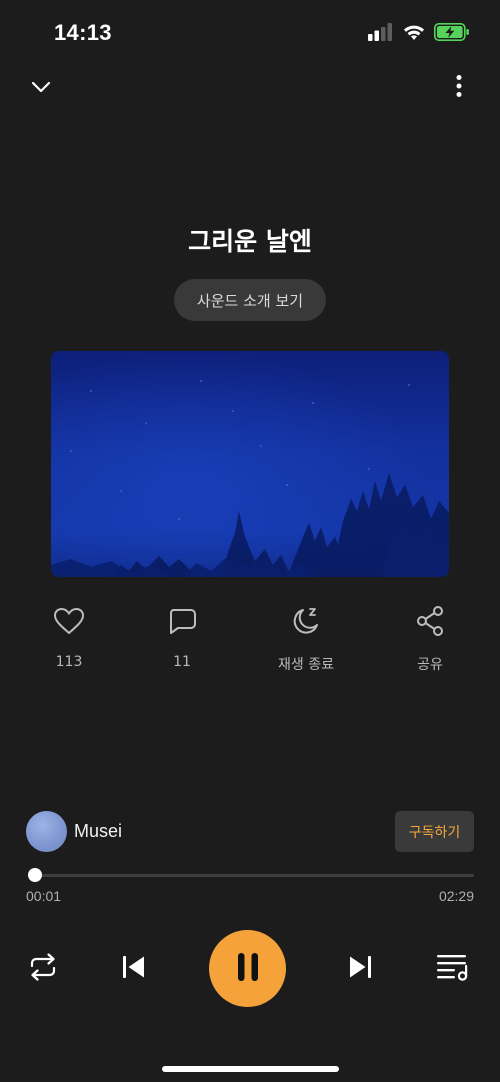  I want to click on repeat-icon, so click(43, 969).